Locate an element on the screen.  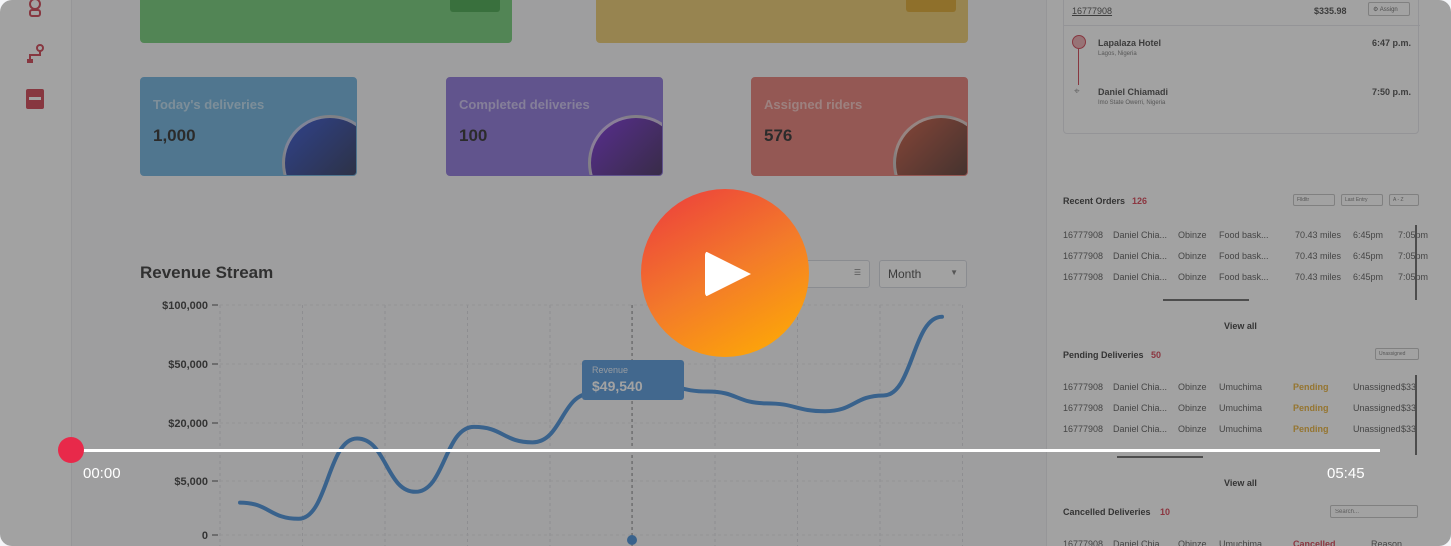
play-button is located at coordinates (725, 273).